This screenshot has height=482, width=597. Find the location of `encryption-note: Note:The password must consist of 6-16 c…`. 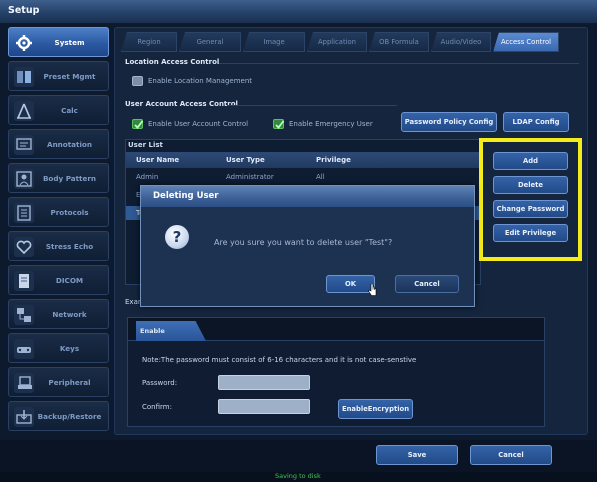

encryption-note: Note:The password must consist of 6-16 c… is located at coordinates (279, 360).